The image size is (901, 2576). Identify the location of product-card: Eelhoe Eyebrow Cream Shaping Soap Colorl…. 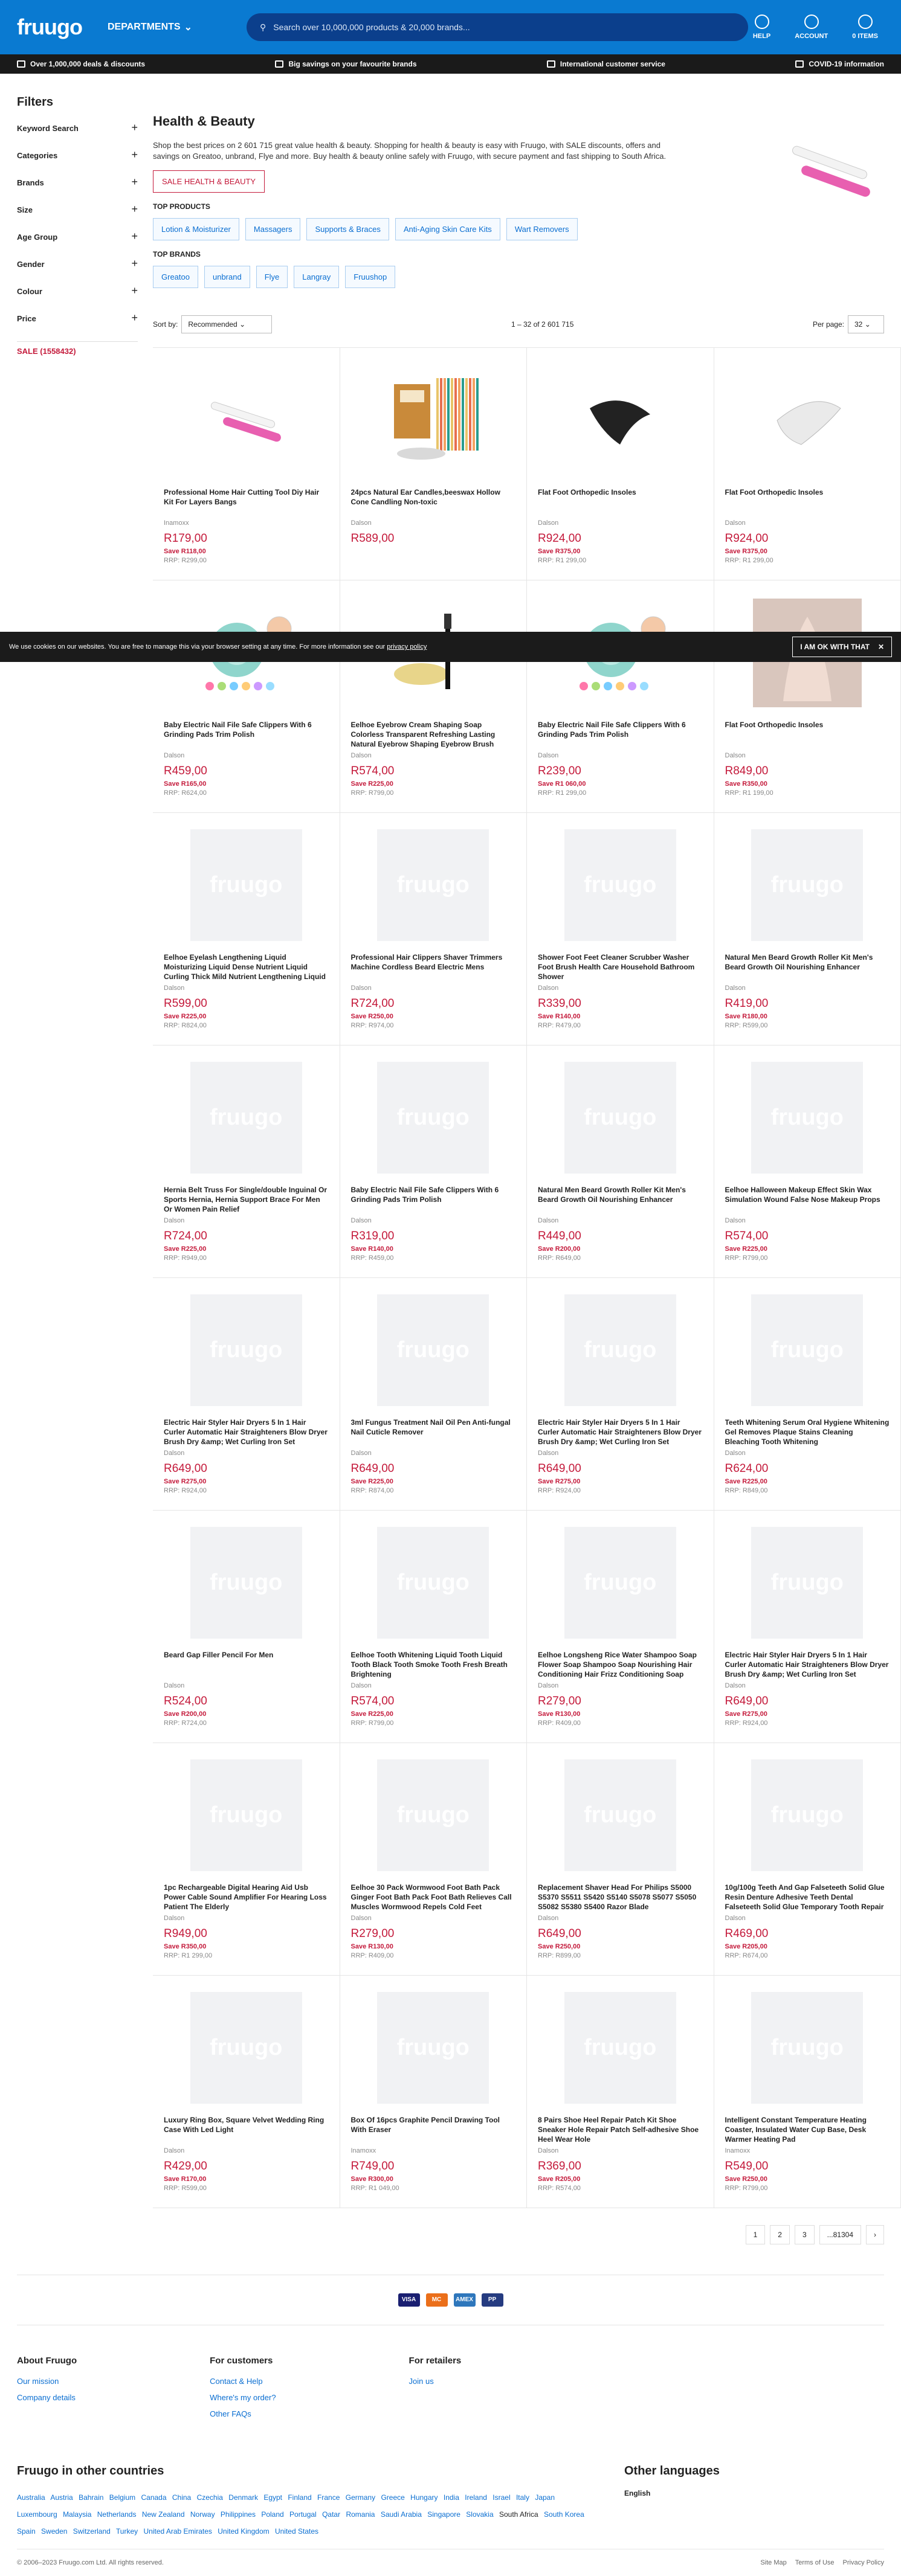
(434, 697).